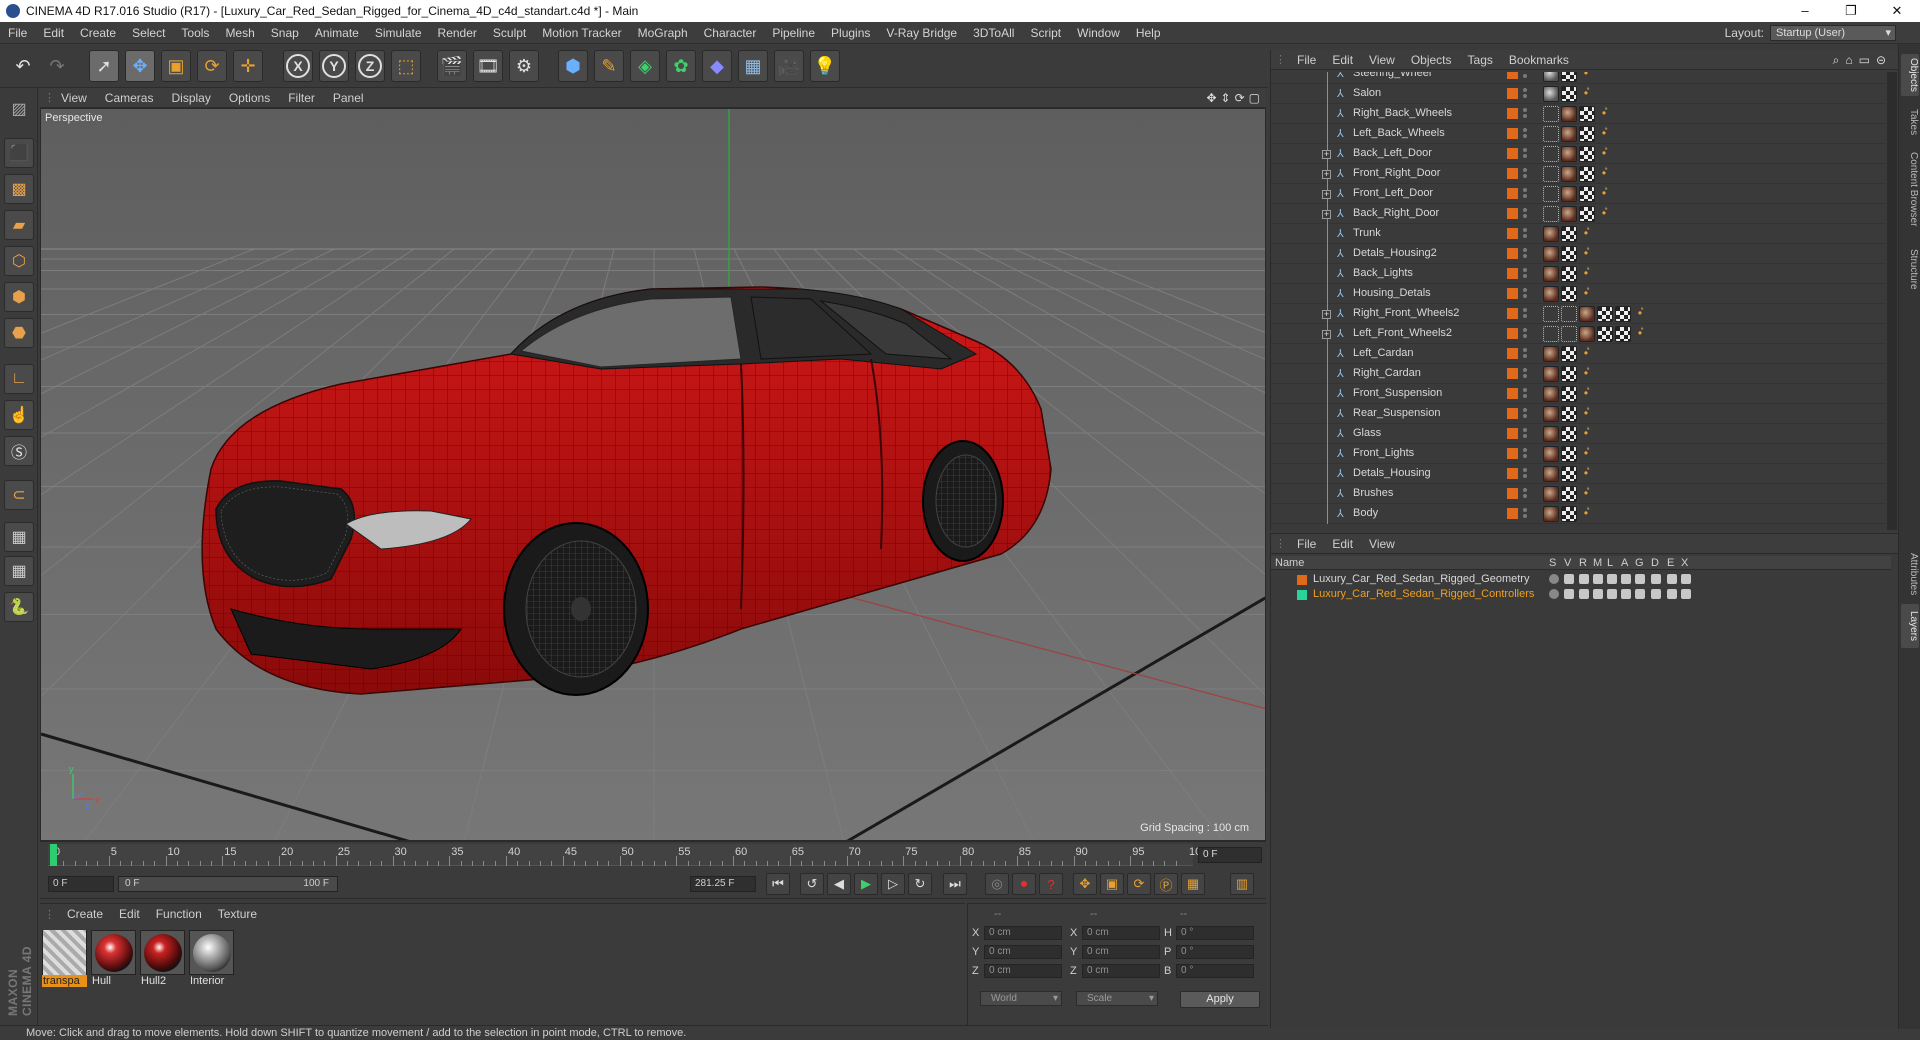 This screenshot has width=1920, height=1040. What do you see at coordinates (23, 66) in the screenshot?
I see `undo-icon: ↶` at bounding box center [23, 66].